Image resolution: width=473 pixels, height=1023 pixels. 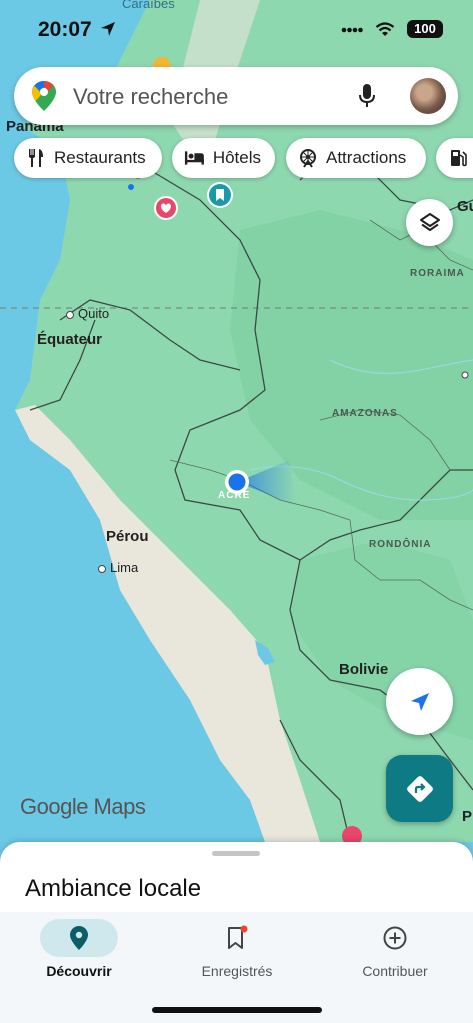 I want to click on category-chips: Restaurants Hôtels Attractions, so click(x=236, y=159).